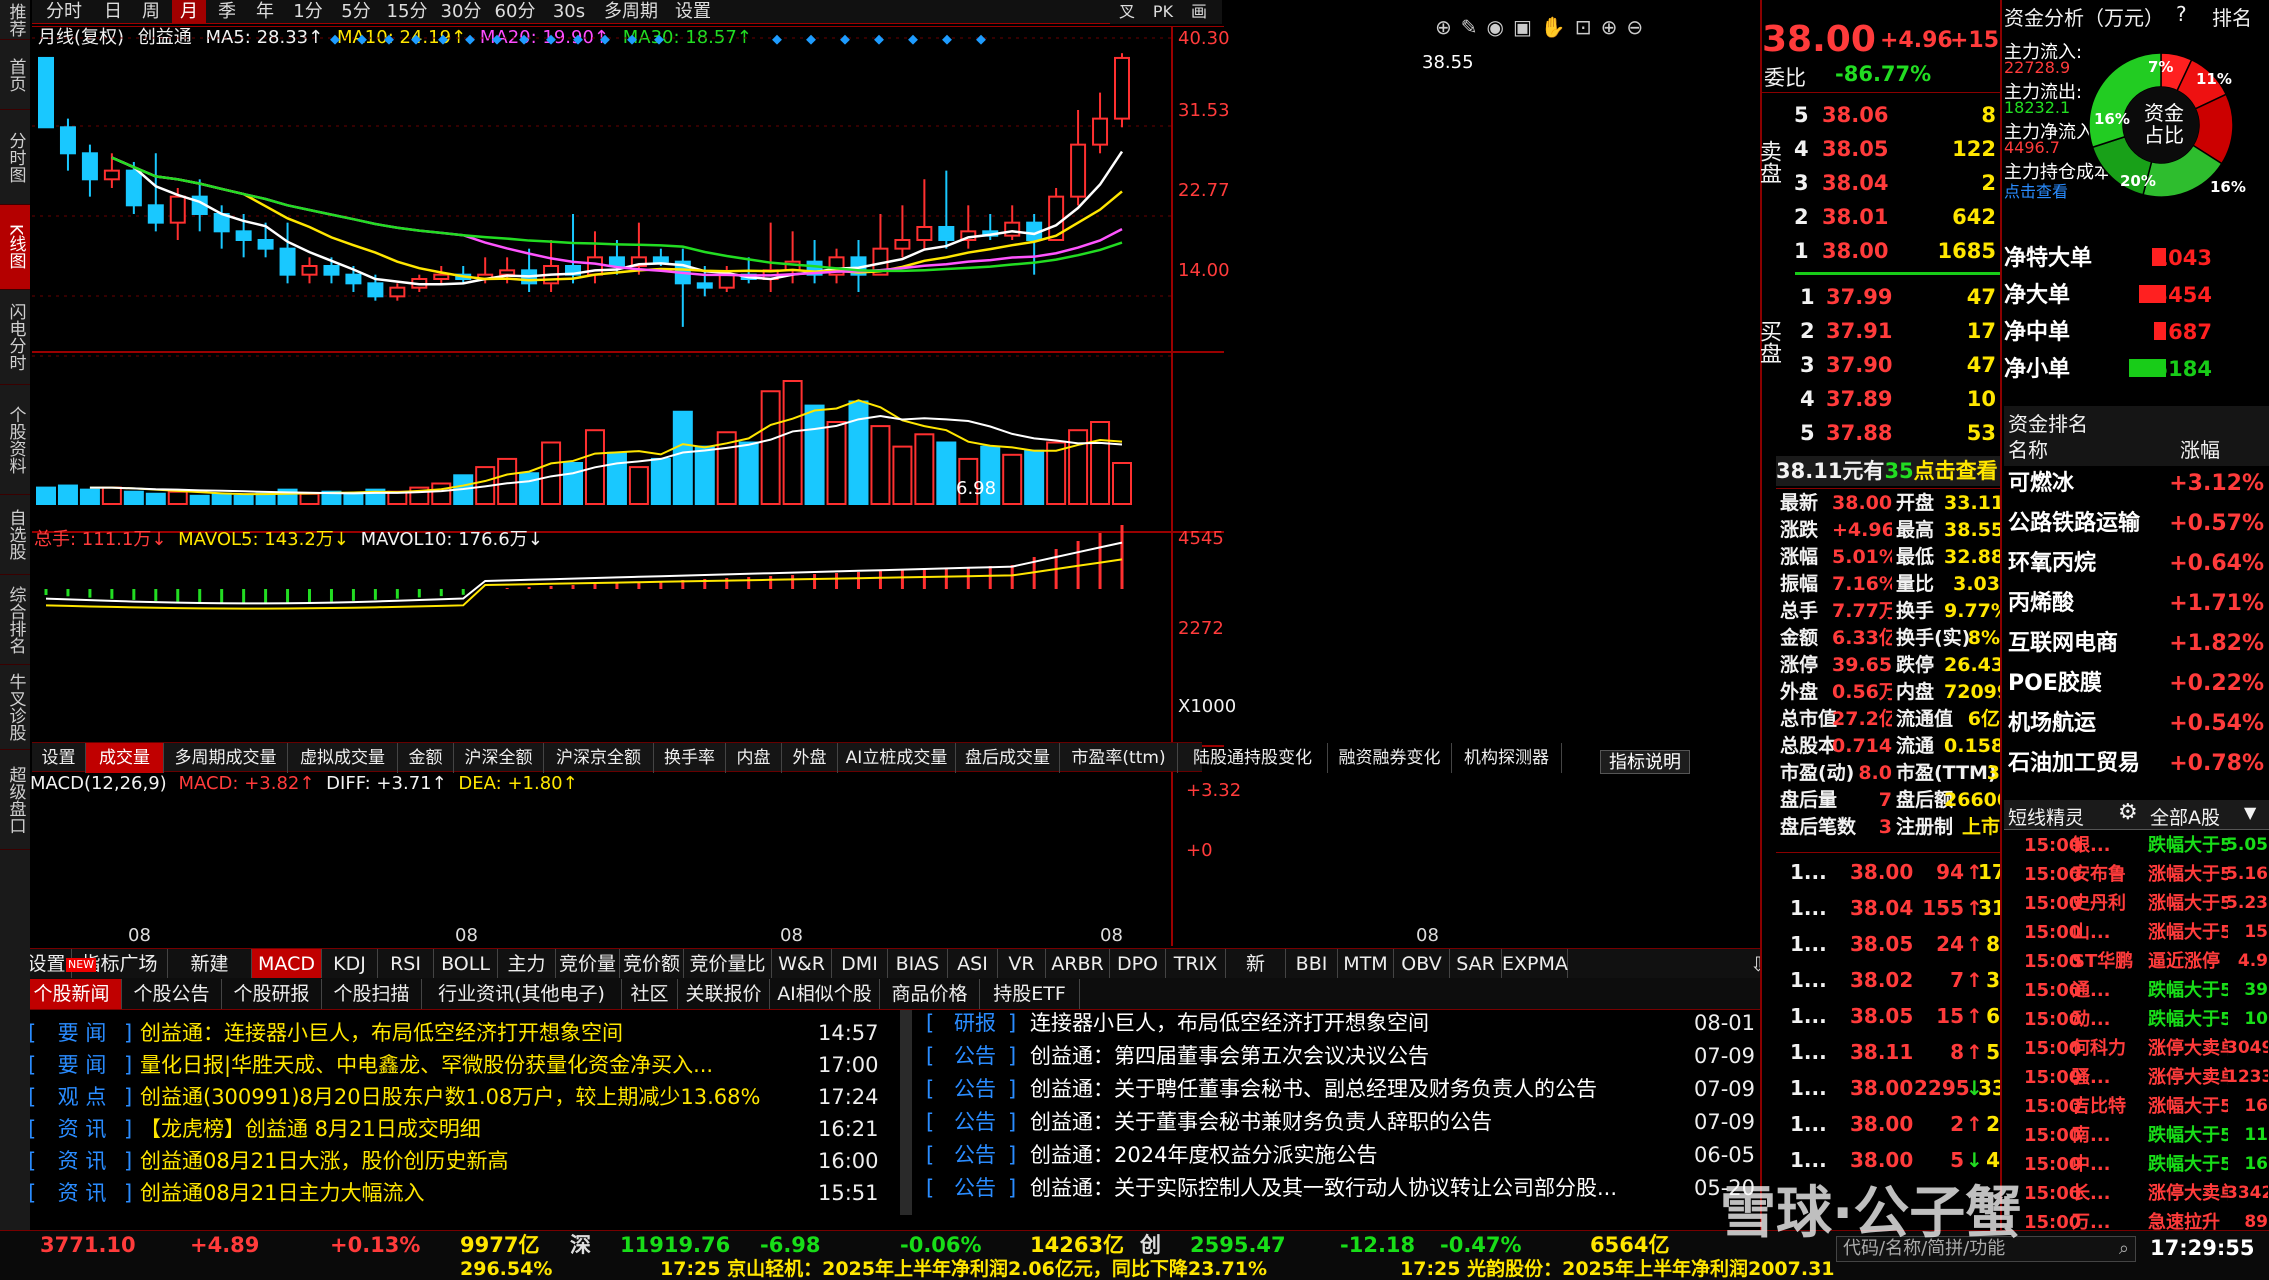 The height and width of the screenshot is (1280, 2269). What do you see at coordinates (151, 12) in the screenshot?
I see `period-tab-2: 周` at bounding box center [151, 12].